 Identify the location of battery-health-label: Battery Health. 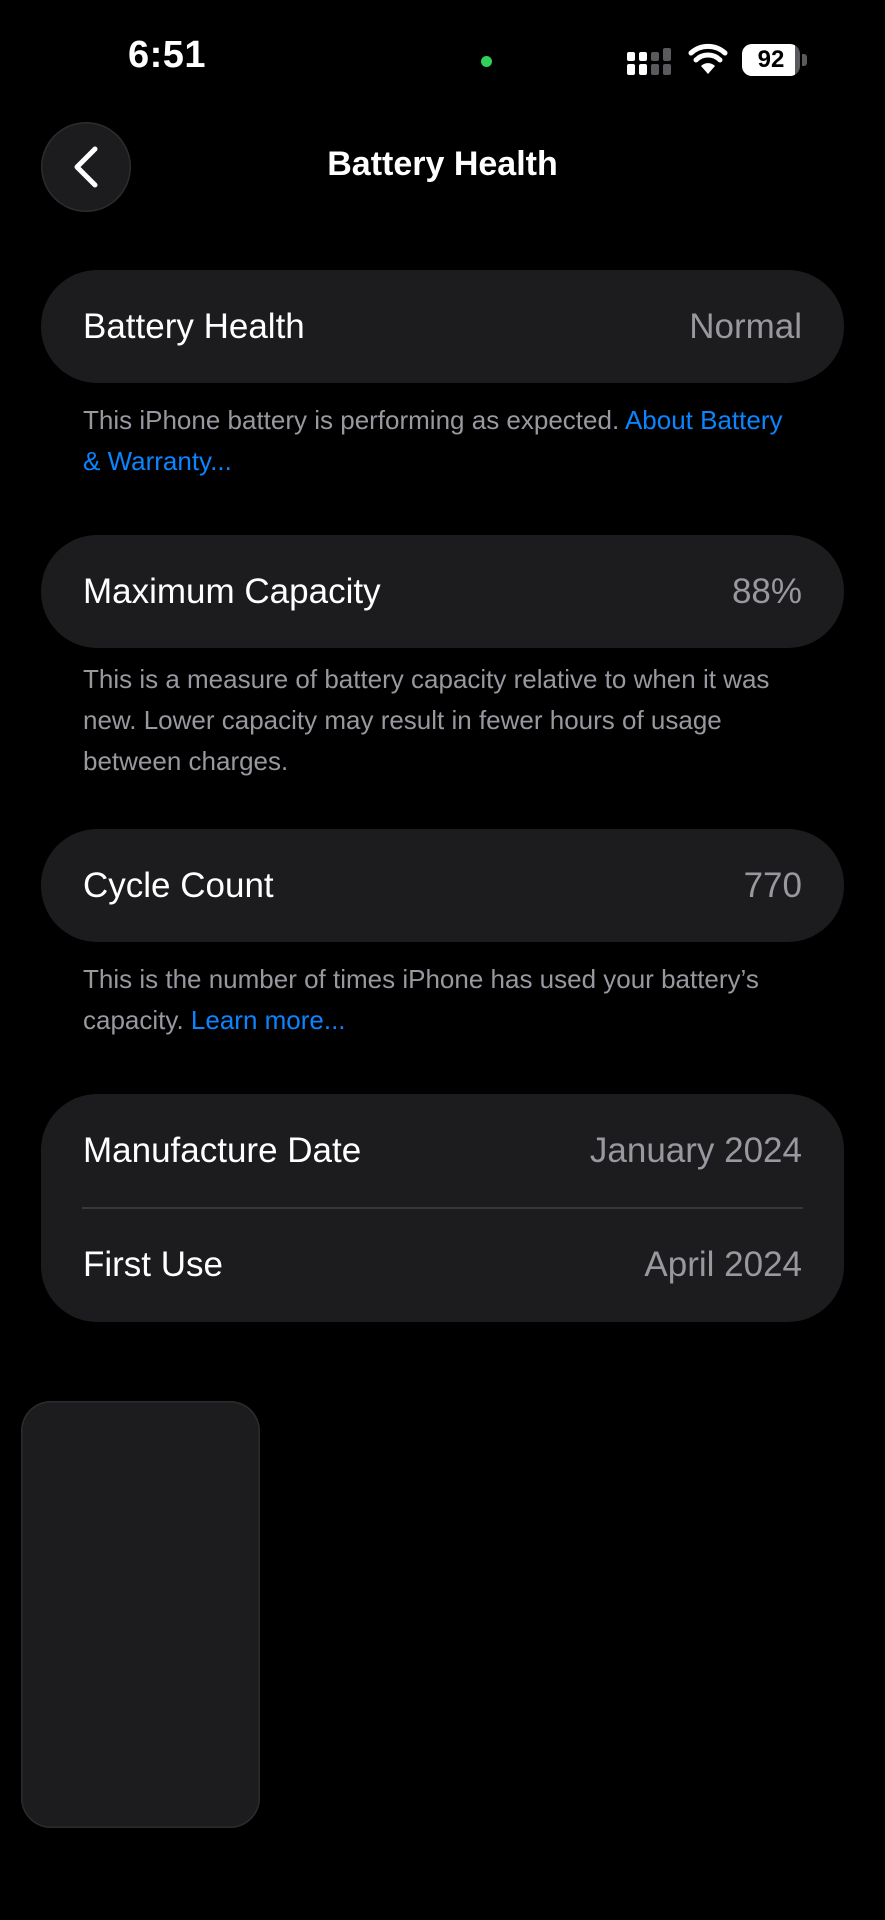
(194, 326).